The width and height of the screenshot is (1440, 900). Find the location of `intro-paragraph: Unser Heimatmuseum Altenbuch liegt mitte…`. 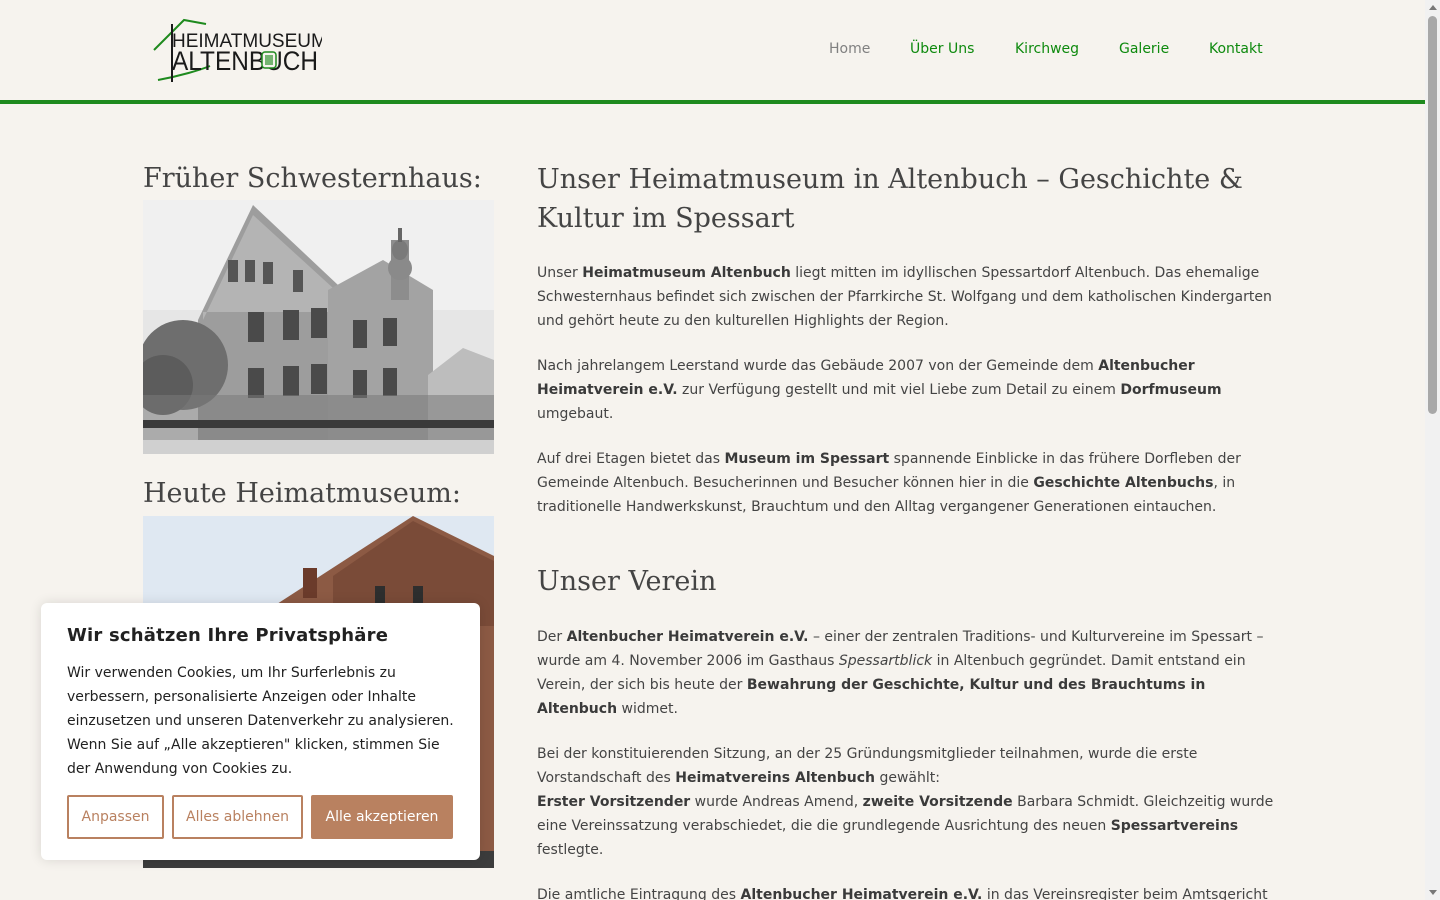

intro-paragraph: Unser Heimatmuseum Altenbuch liegt mitte… is located at coordinates (904, 297).